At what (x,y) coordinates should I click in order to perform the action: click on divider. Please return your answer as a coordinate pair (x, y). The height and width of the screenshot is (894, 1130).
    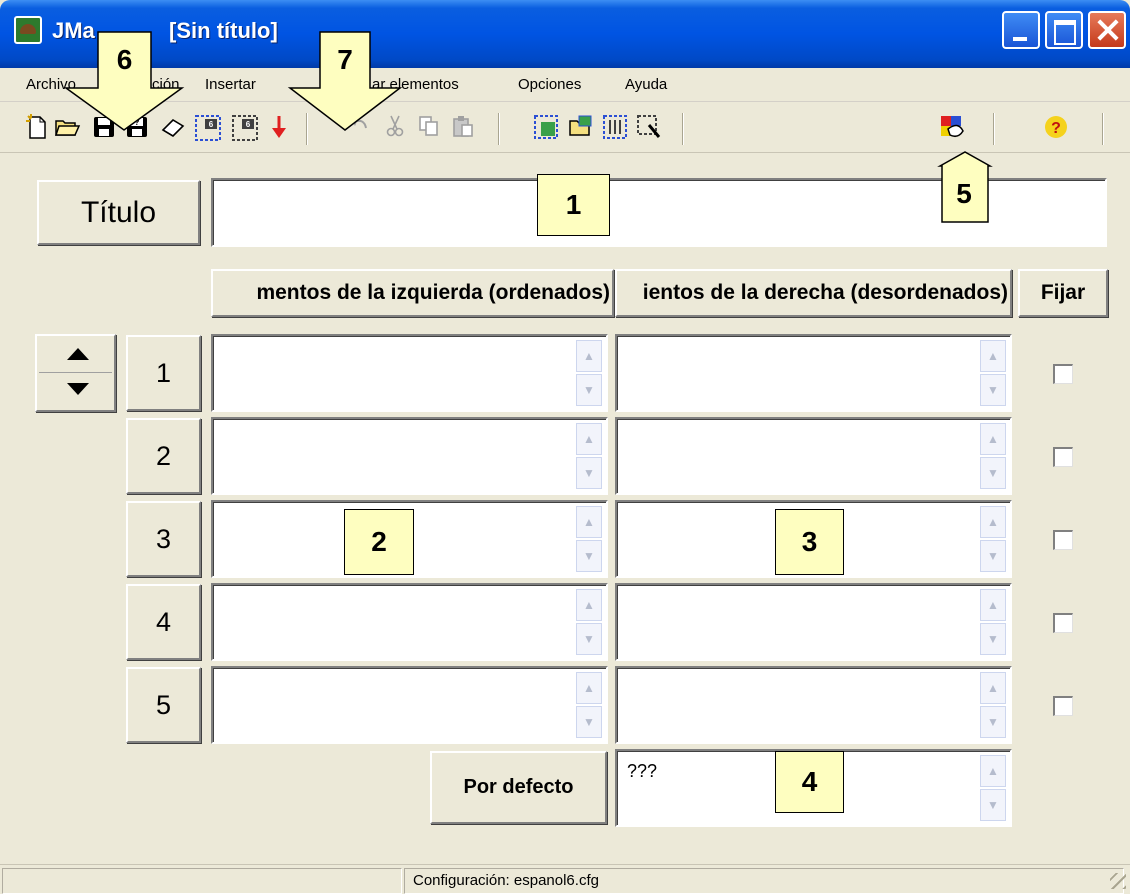
    Looking at the image, I should click on (75, 372).